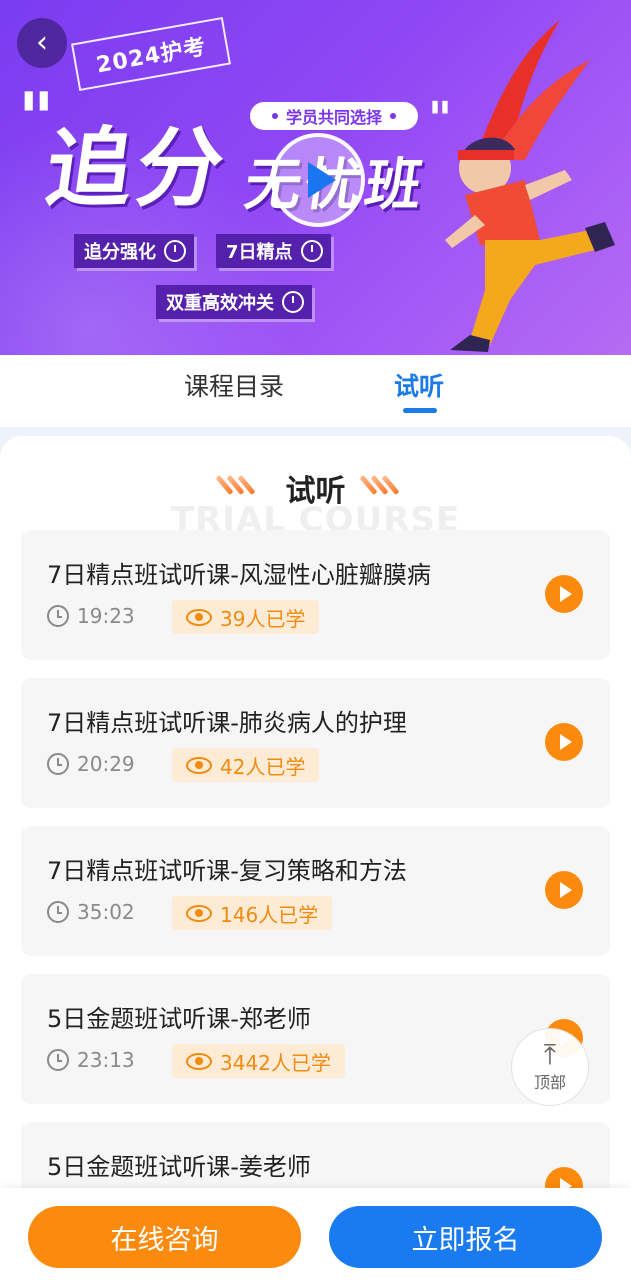 This screenshot has height=1280, width=631. I want to click on duration-text: 23:13, so click(106, 1060).